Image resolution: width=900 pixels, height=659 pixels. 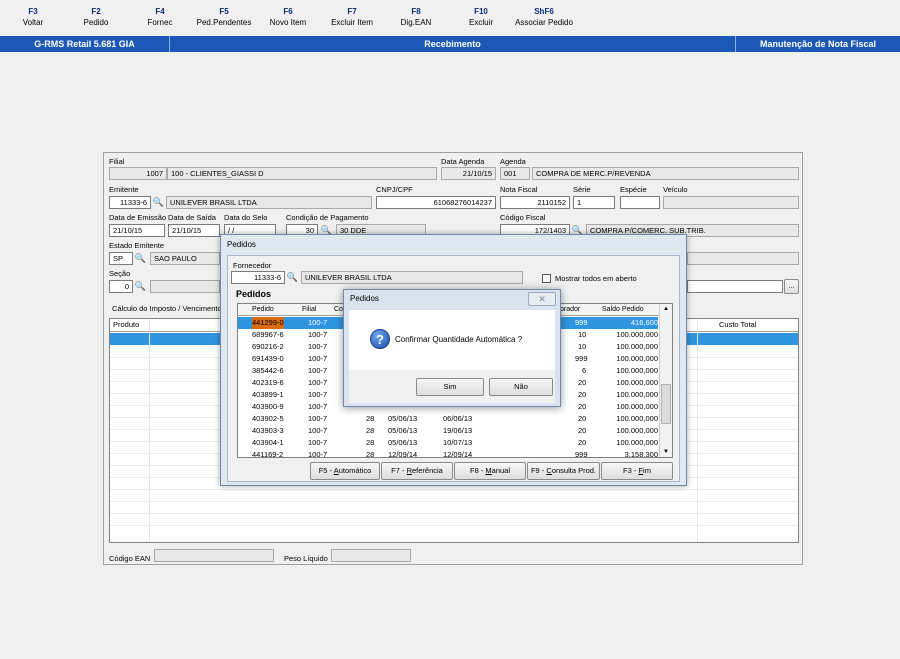 What do you see at coordinates (185, 286) in the screenshot?
I see `secao-name-field` at bounding box center [185, 286].